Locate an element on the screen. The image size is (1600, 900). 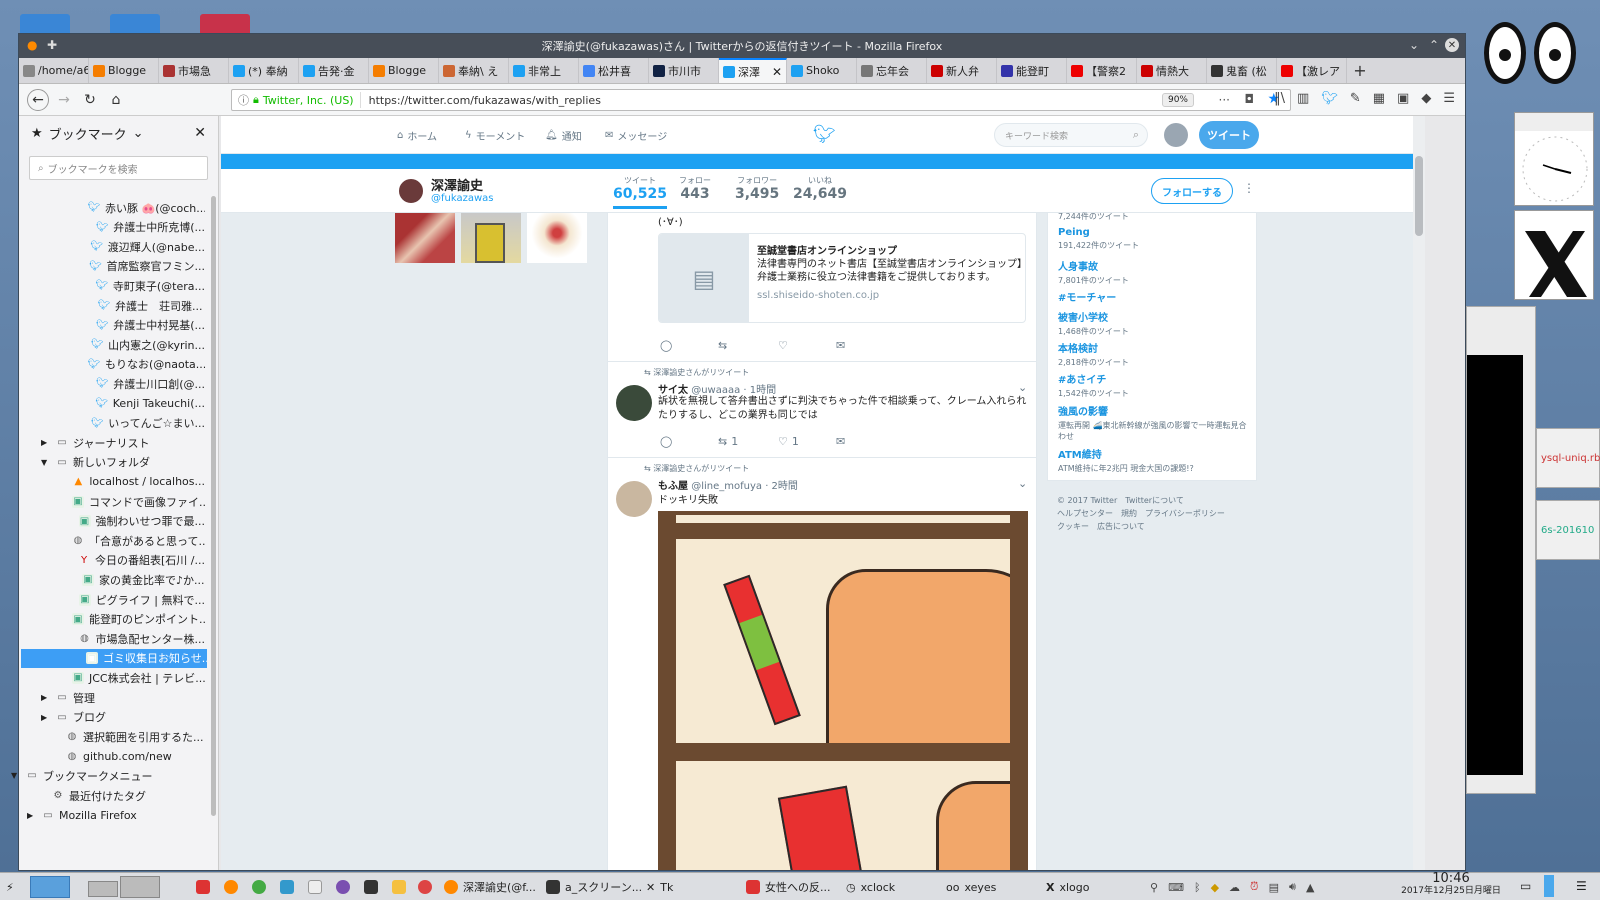
trend-item: Peing 191,422件のツイート is located at coordinates (1153, 239).